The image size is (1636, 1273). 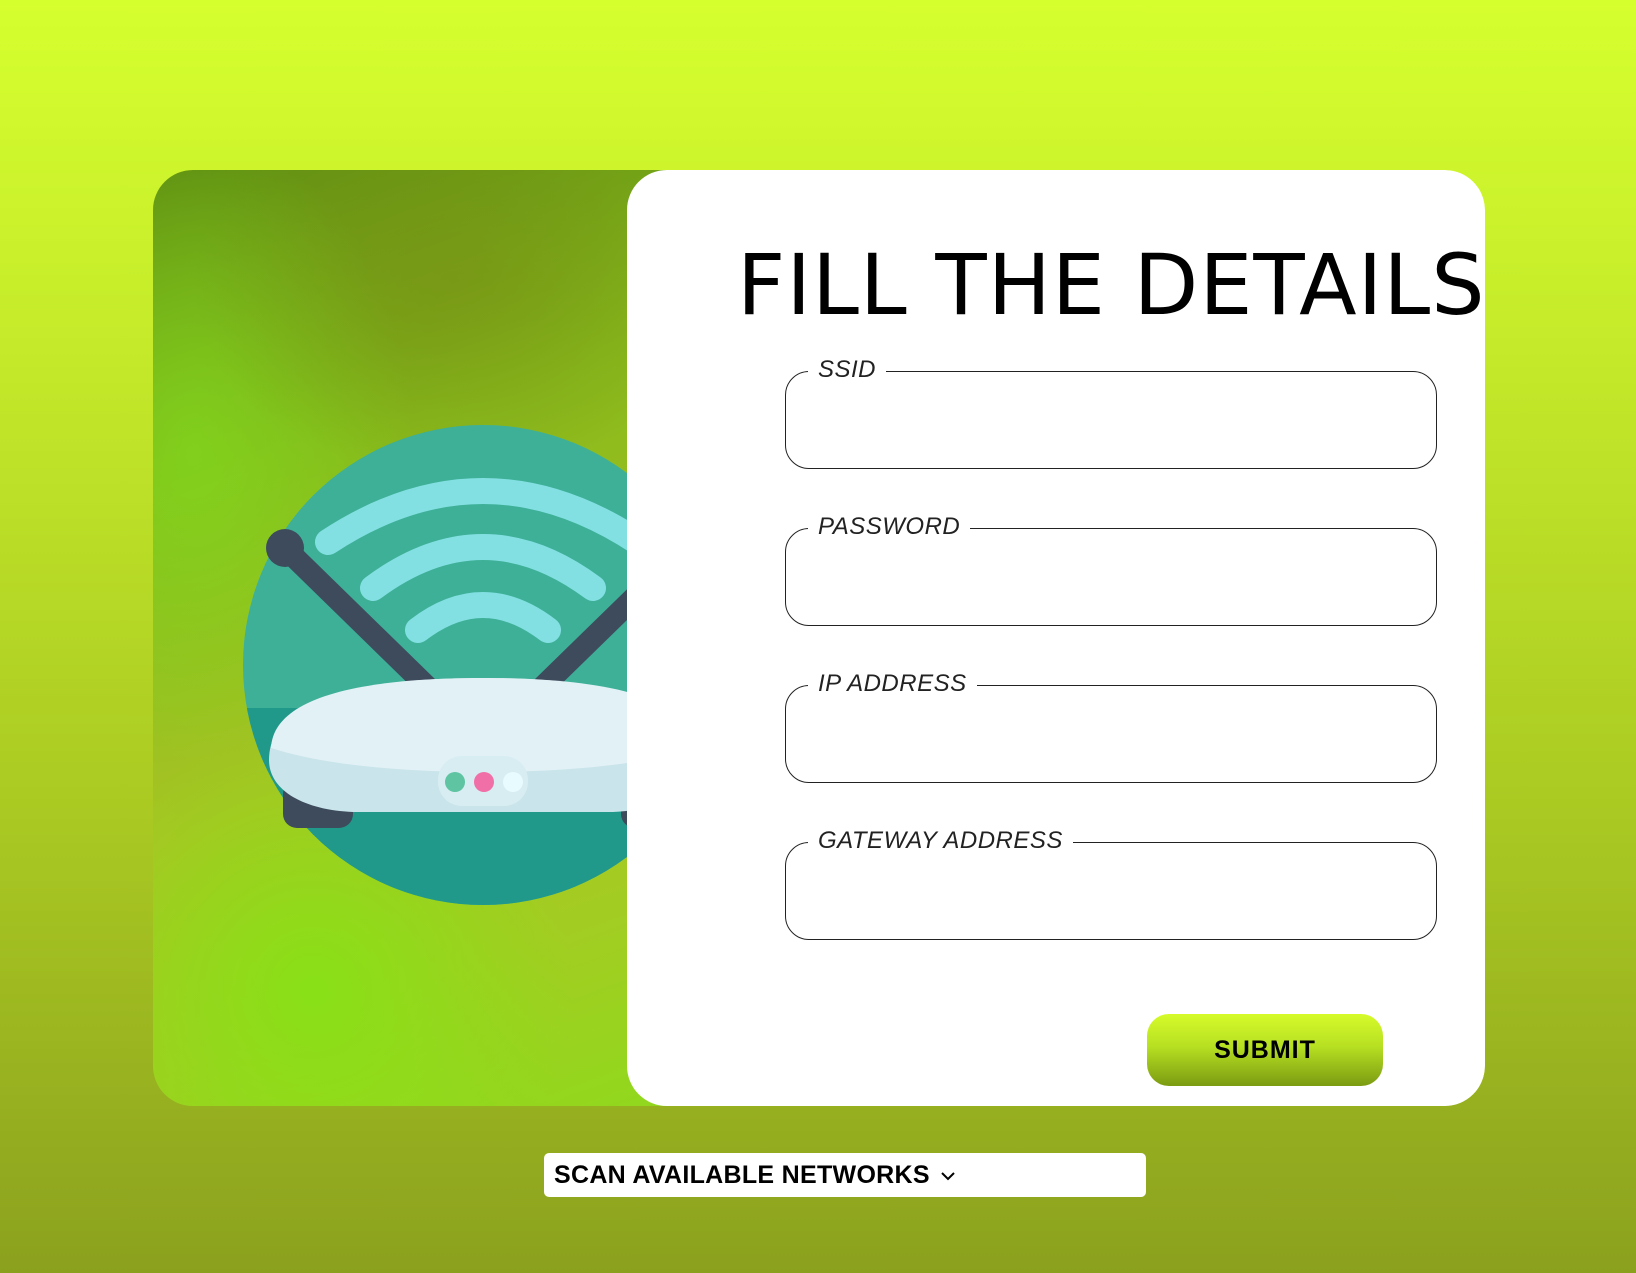 I want to click on ssid-field: SSID, so click(x=1111, y=412).